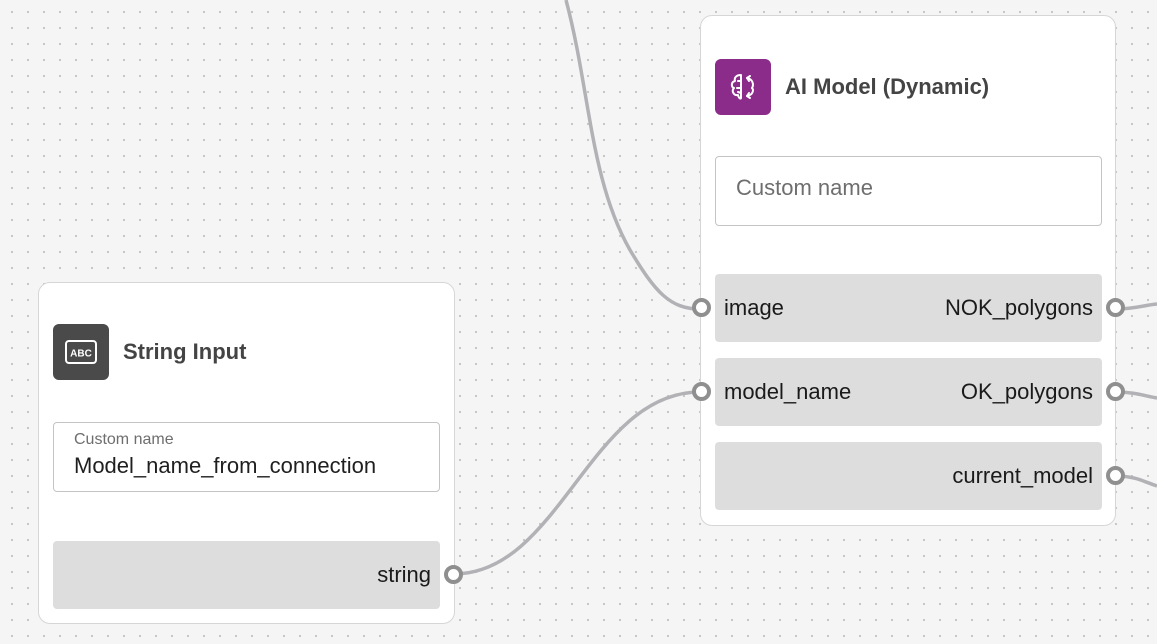 The image size is (1157, 644). I want to click on svg-text: ABC, so click(81, 354).